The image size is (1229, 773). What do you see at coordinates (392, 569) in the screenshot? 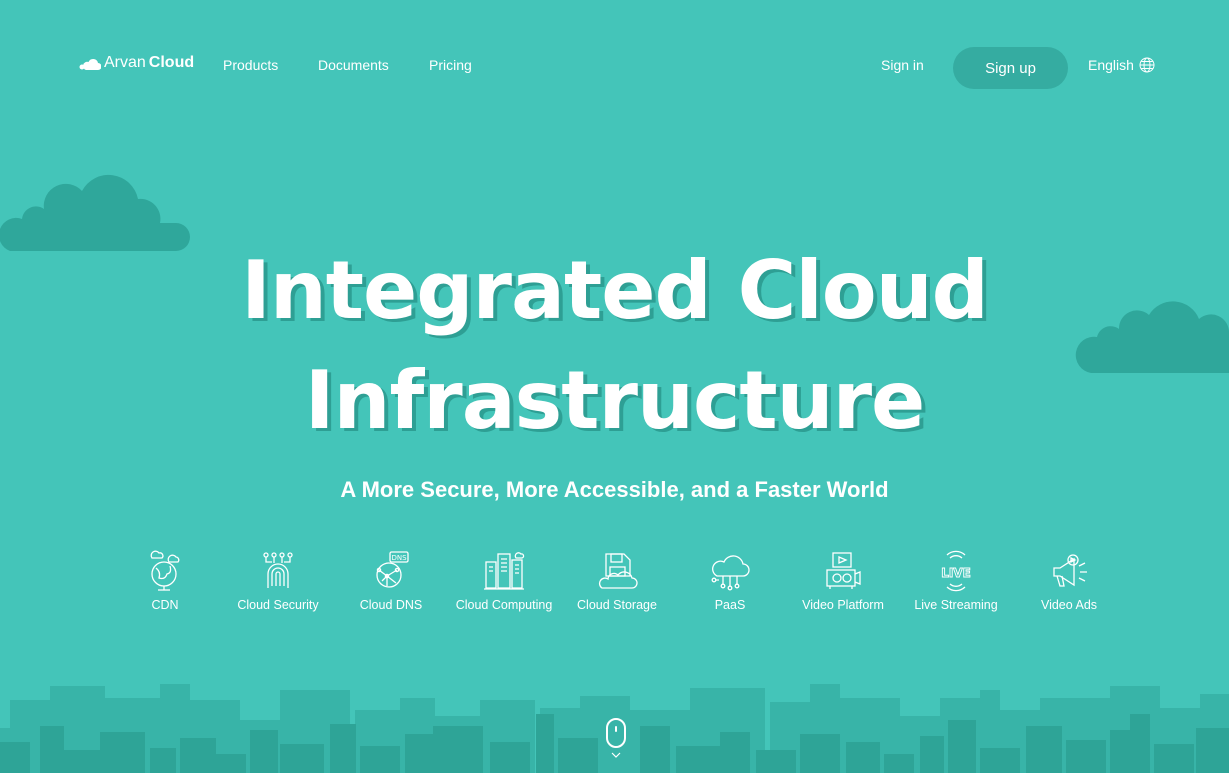
I see `dns-globe-icon: DNS` at bounding box center [392, 569].